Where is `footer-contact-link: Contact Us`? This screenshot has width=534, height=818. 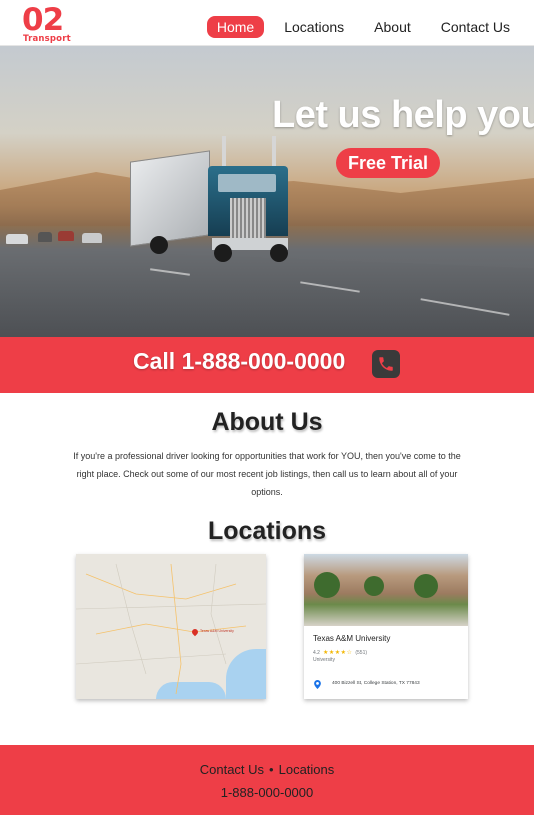 footer-contact-link: Contact Us is located at coordinates (232, 769).